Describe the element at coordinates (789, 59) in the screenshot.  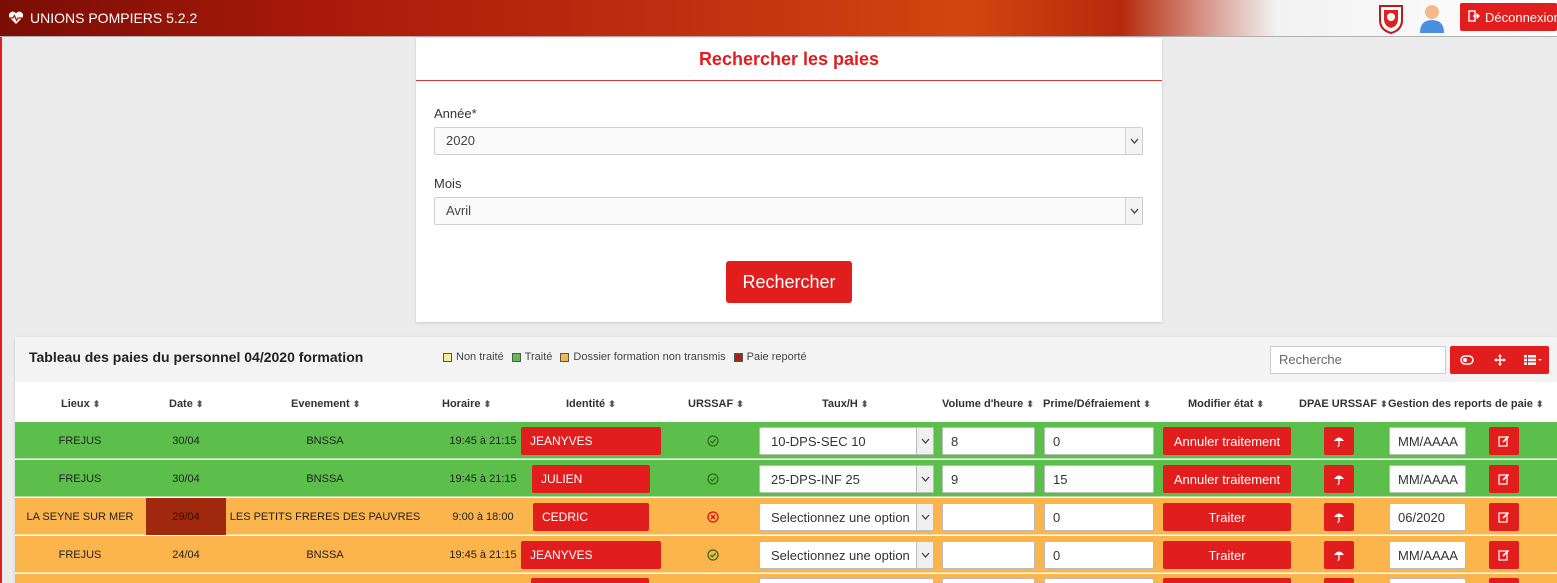
I see `search-card-title: Rechercher les paies` at that location.